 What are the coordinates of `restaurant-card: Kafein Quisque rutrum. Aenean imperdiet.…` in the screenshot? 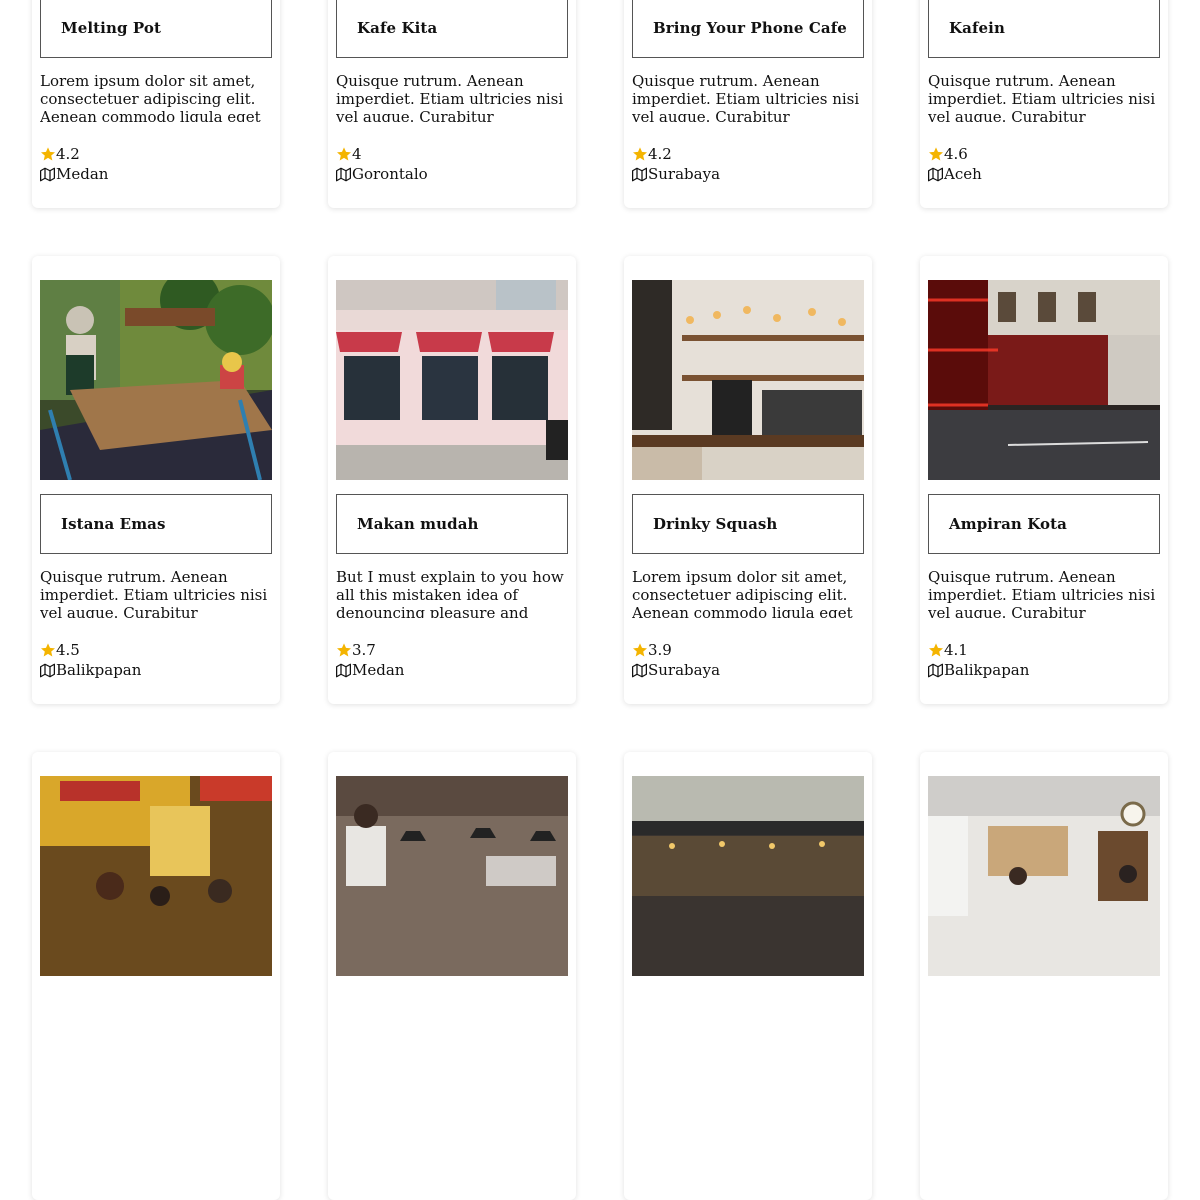 It's located at (1044, 104).